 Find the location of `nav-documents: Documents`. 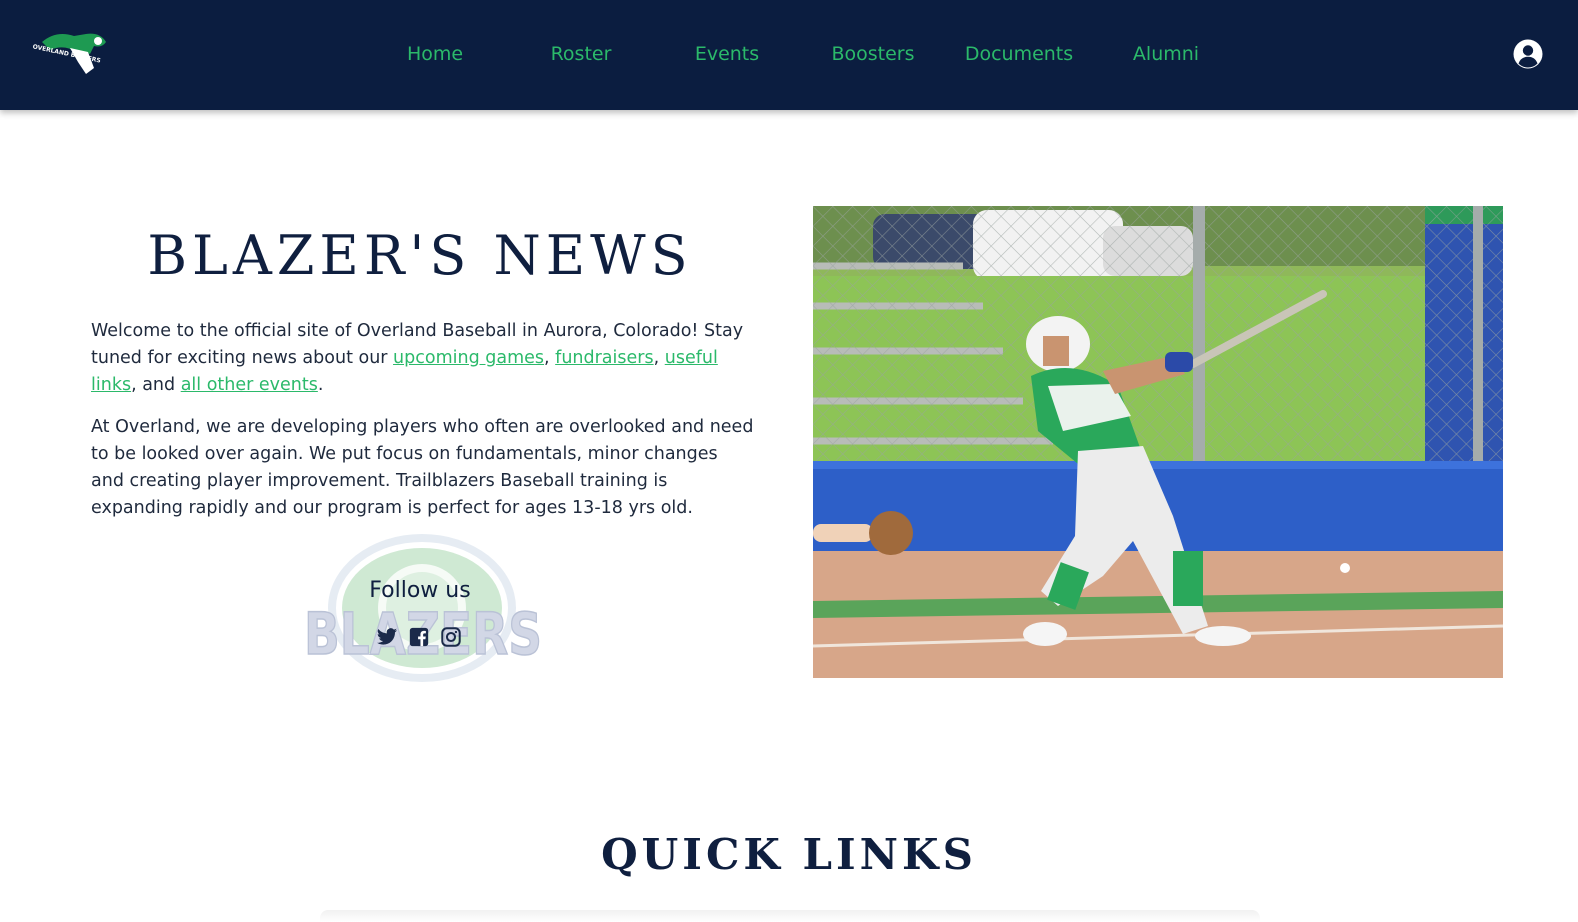

nav-documents: Documents is located at coordinates (1019, 54).